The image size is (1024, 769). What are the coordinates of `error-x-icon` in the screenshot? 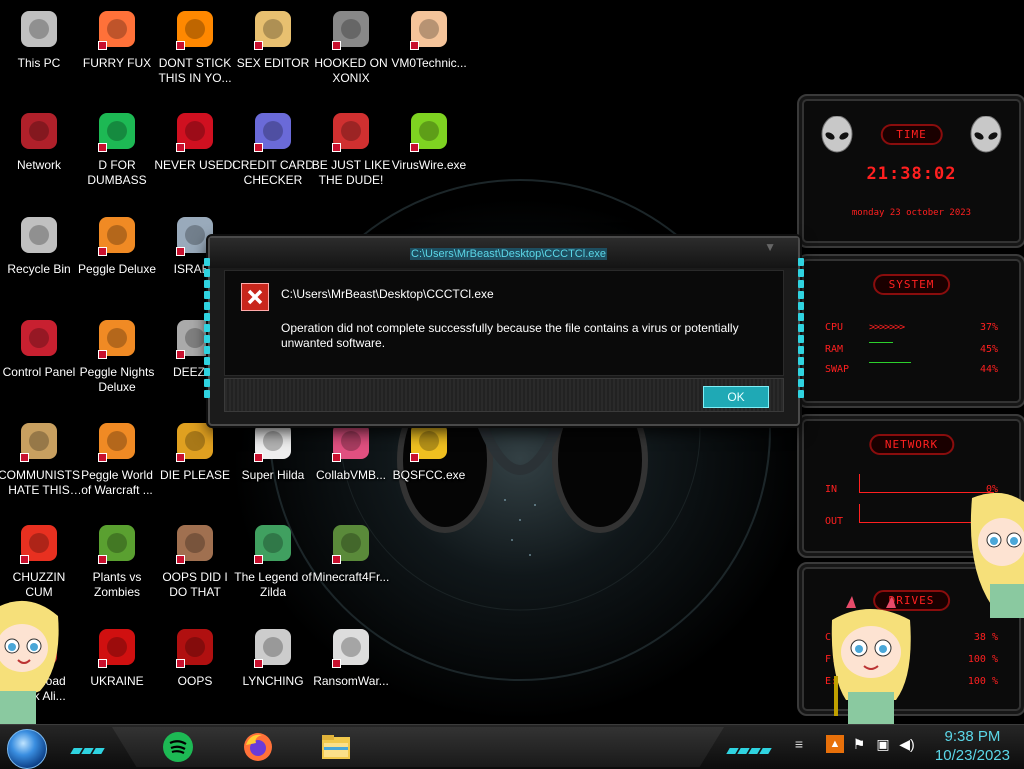 It's located at (255, 297).